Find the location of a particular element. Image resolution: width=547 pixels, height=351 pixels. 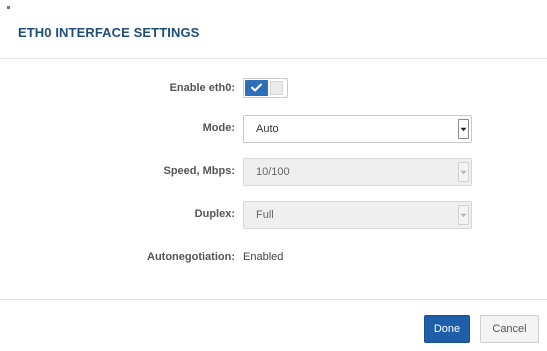

dialog-title: ETH0 INTERFACE SETTINGS is located at coordinates (109, 32).